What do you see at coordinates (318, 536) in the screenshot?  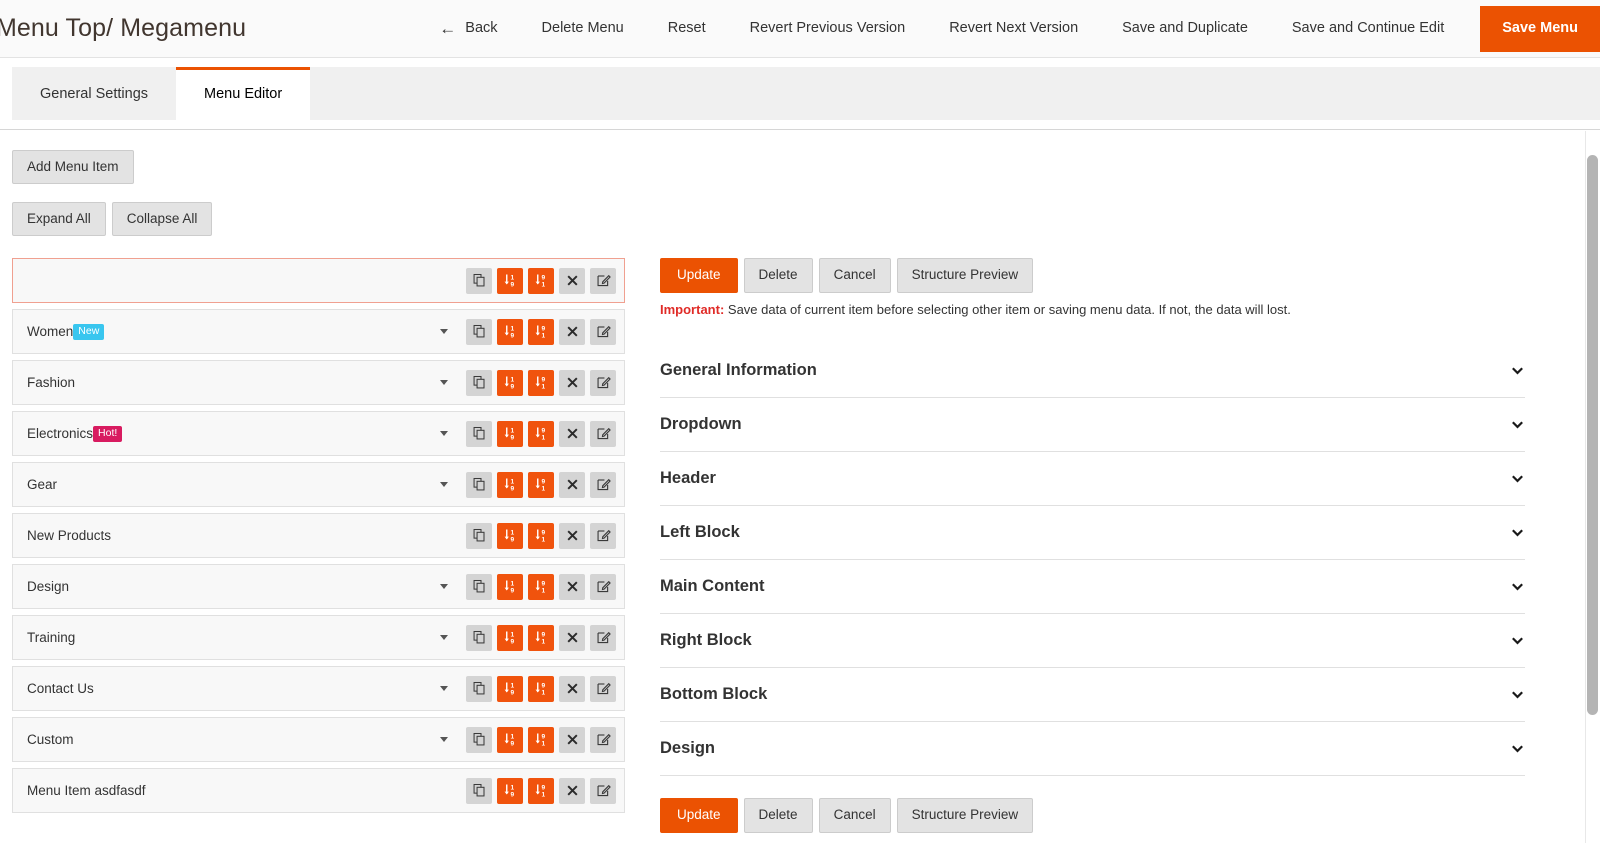 I see `menu-item-row: New Products 1 9 9 1` at bounding box center [318, 536].